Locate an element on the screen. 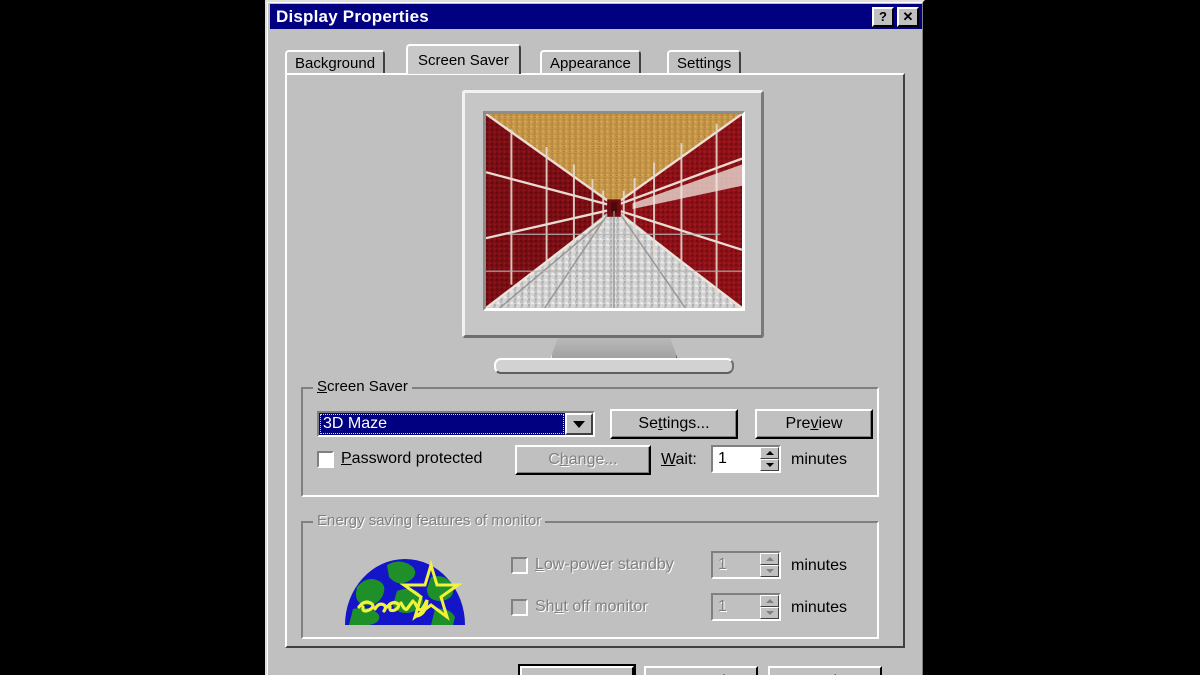 This screenshot has width=1200, height=675. monitor-bezel is located at coordinates (614, 211).